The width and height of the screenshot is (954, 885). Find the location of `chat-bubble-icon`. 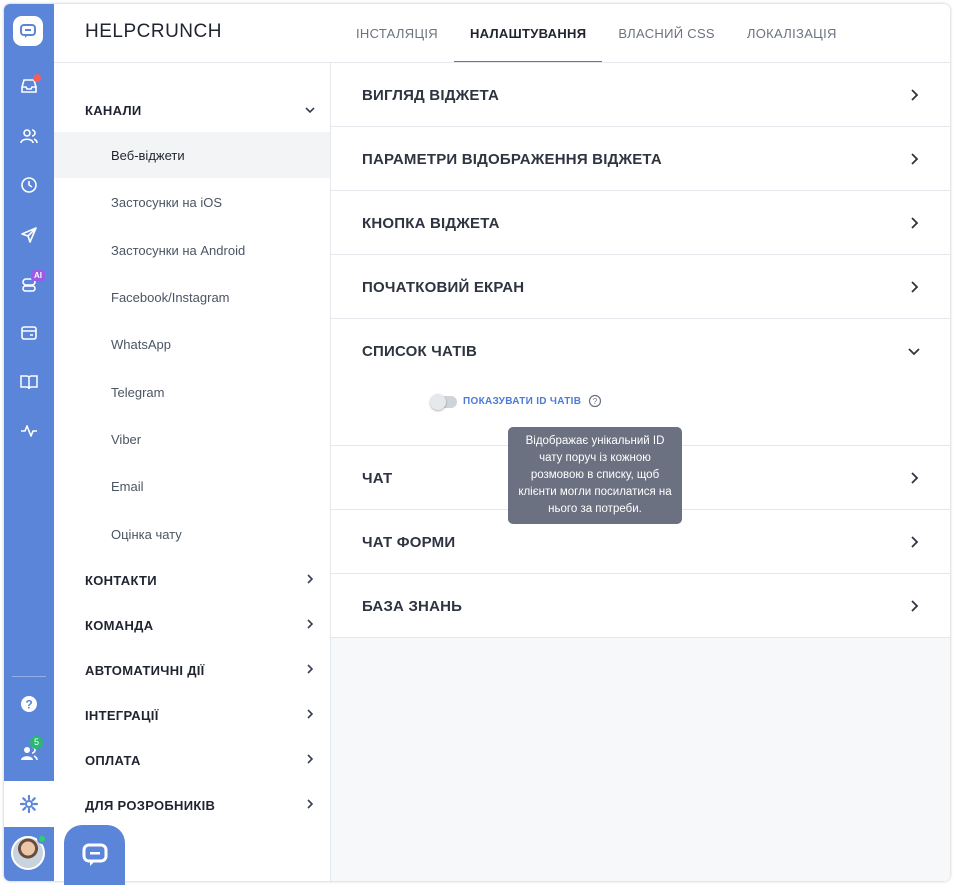

chat-bubble-icon is located at coordinates (94, 854).